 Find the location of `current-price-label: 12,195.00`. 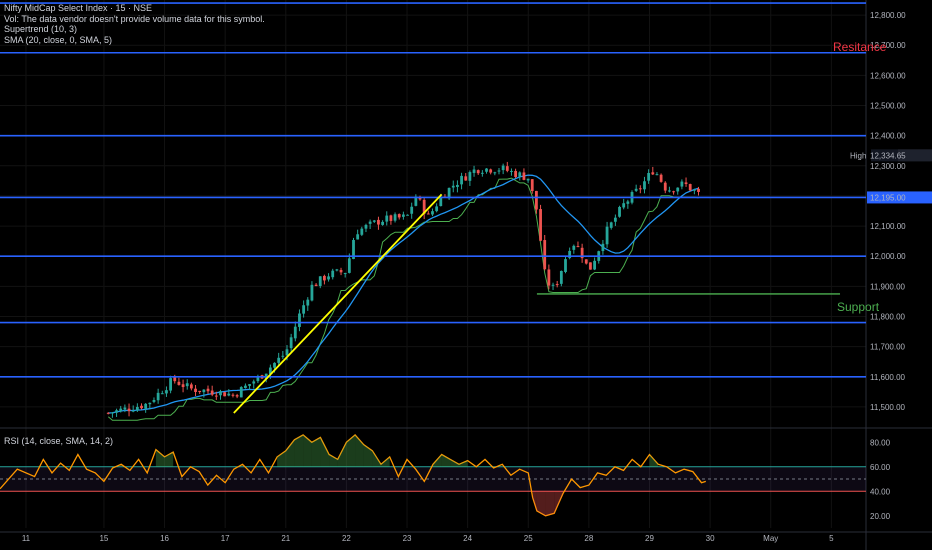

current-price-label: 12,195.00 is located at coordinates (888, 197).